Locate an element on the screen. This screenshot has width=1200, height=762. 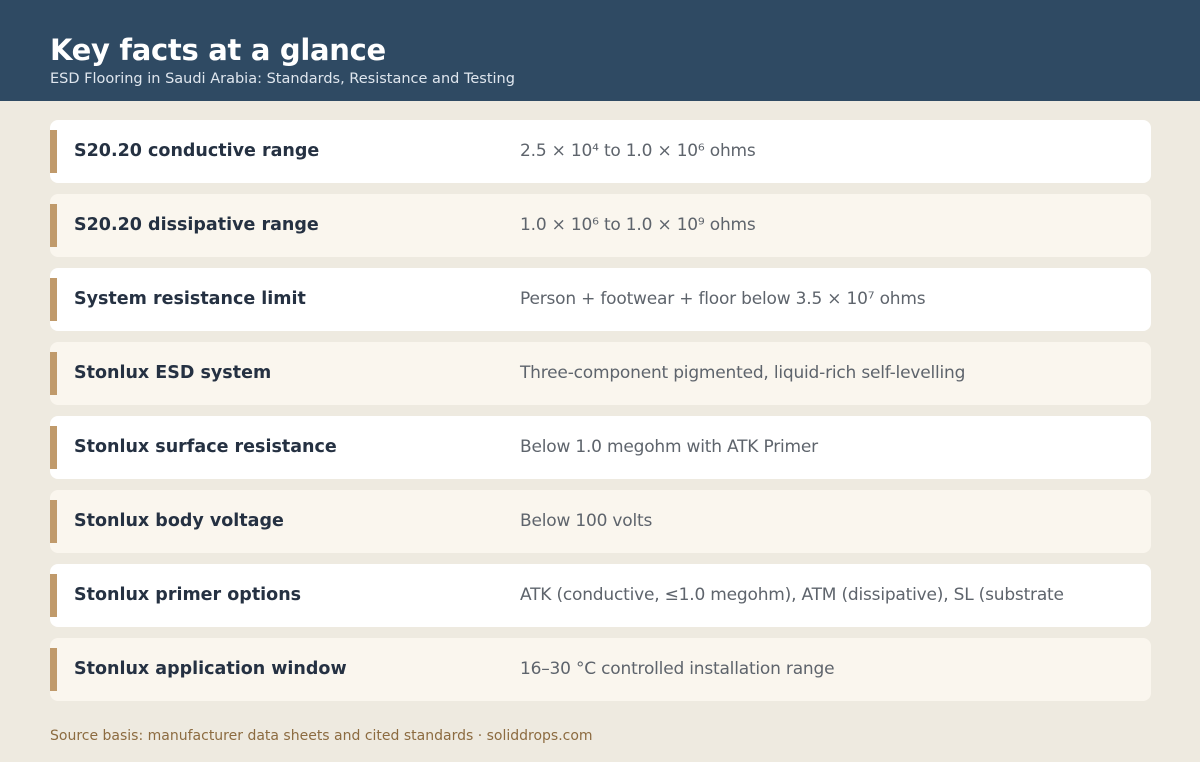
fact-value: Below 100 volts is located at coordinates (586, 521).